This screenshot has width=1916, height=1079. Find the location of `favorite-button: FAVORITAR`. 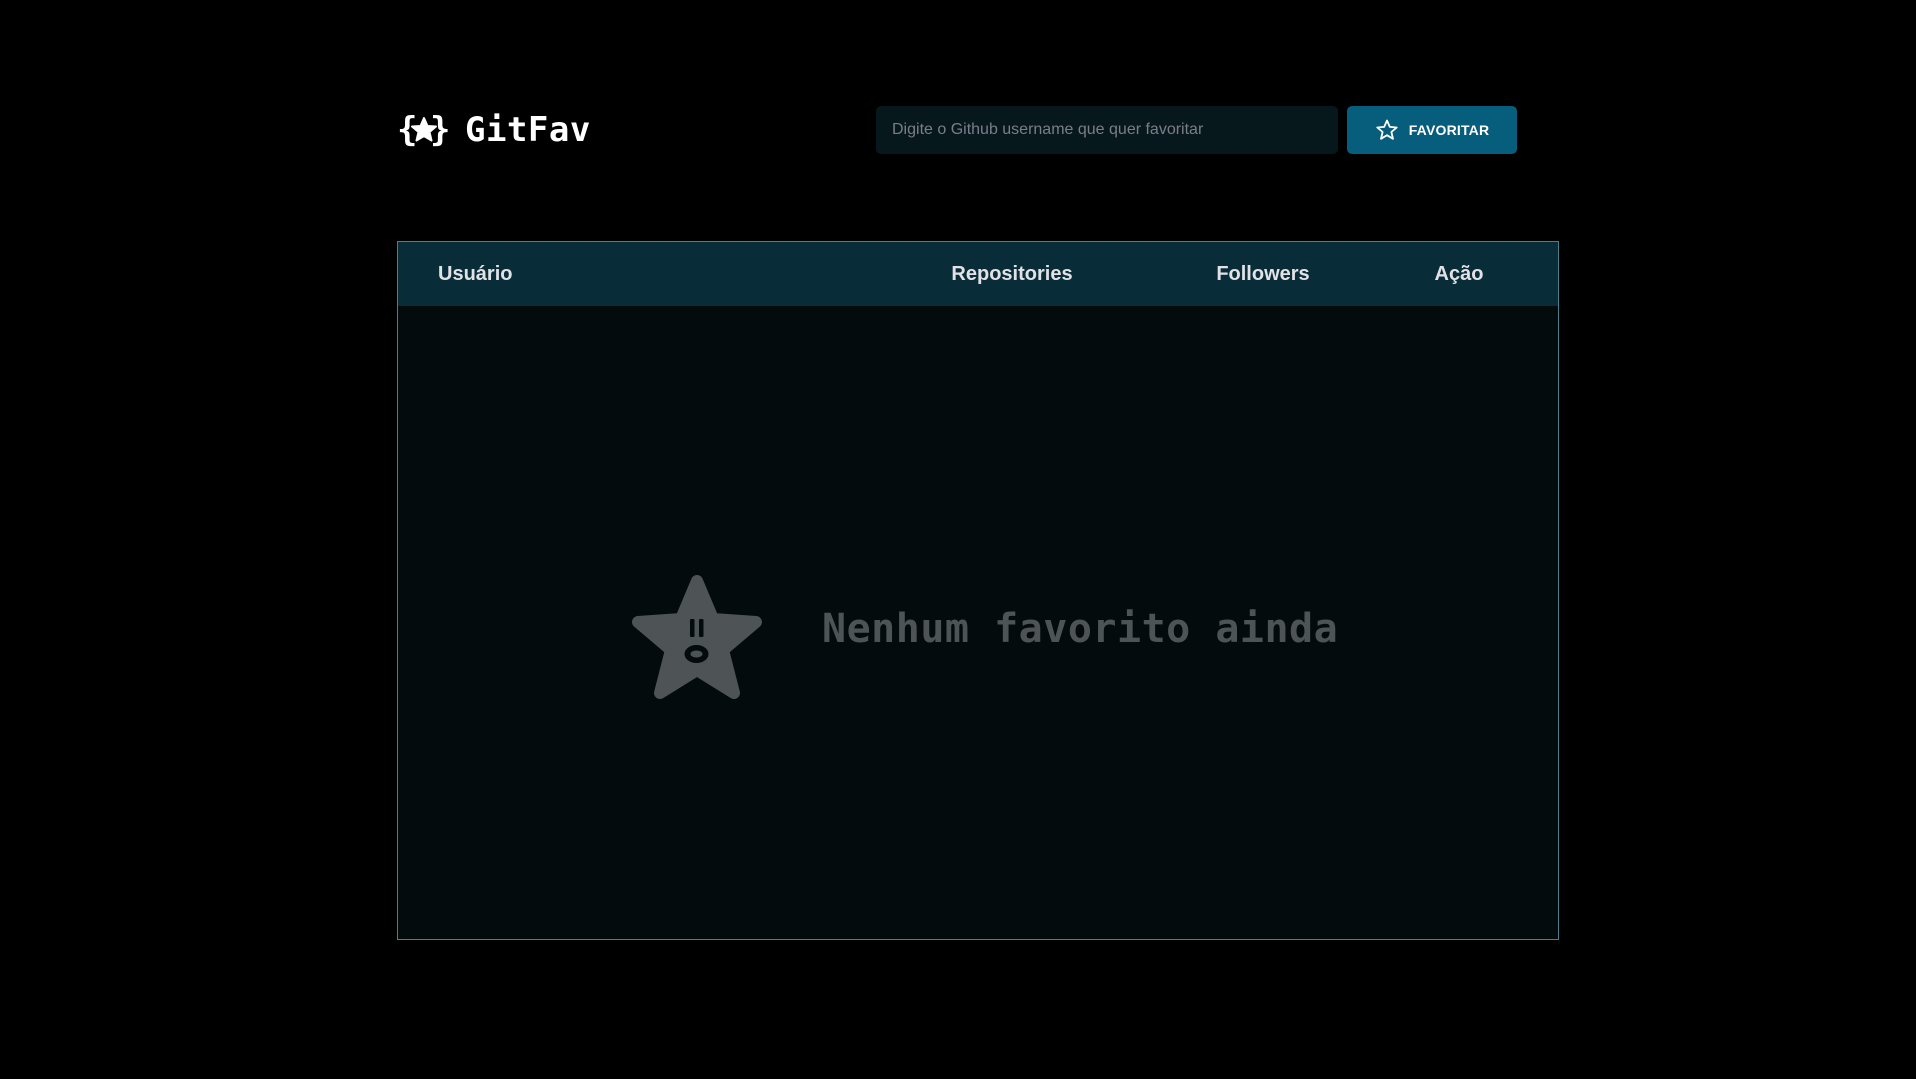

favorite-button: FAVORITAR is located at coordinates (1432, 130).